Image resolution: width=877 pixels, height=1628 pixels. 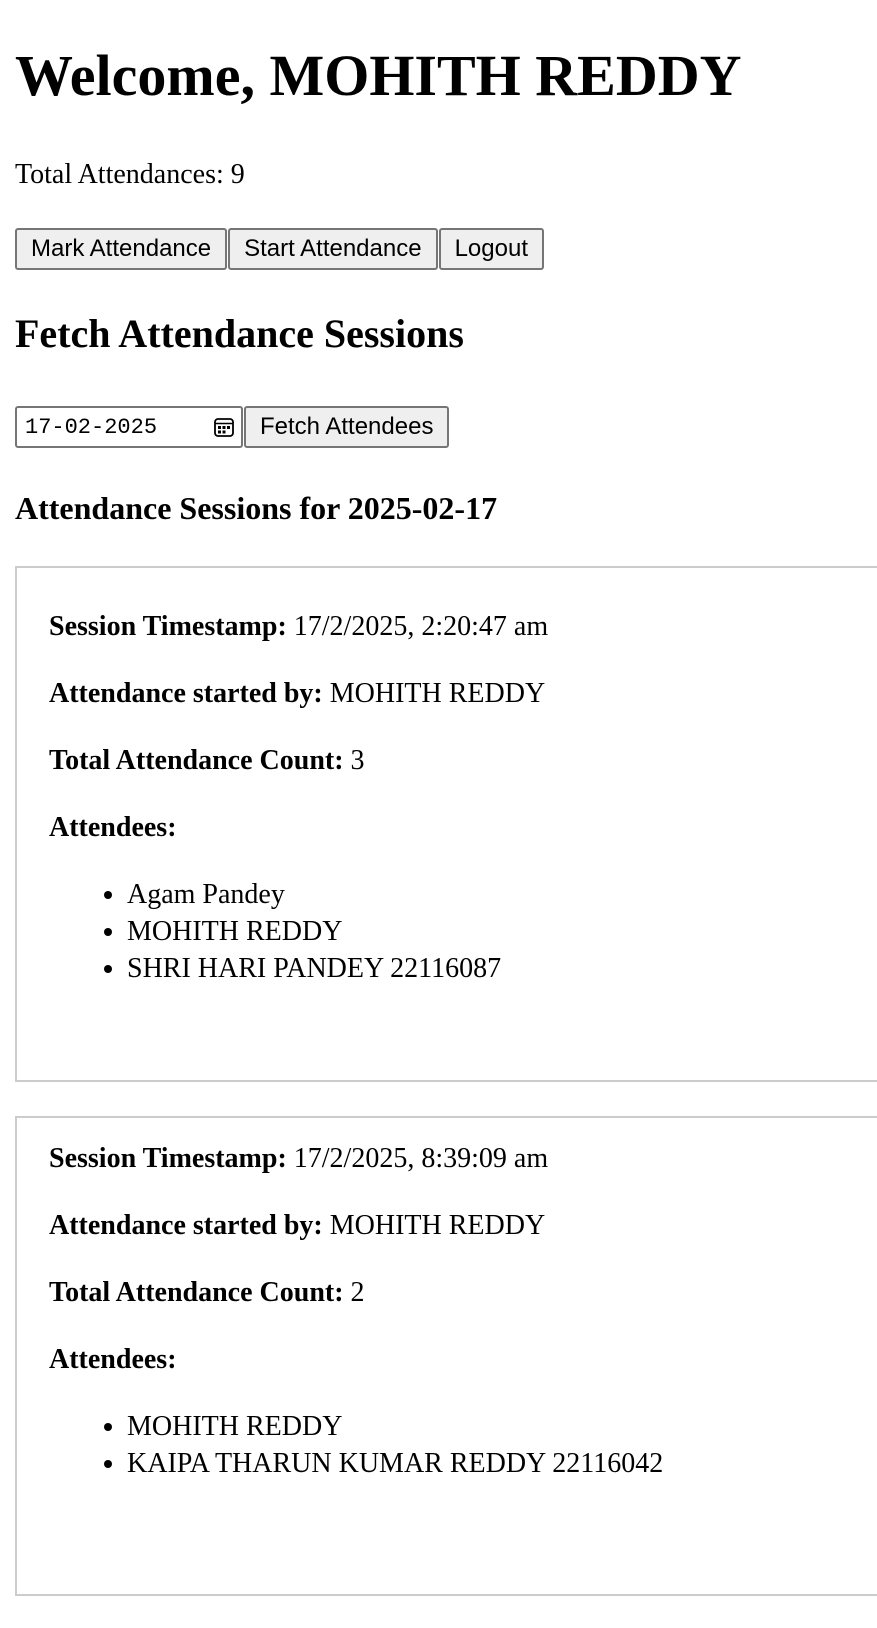 I want to click on fetch-sessions-heading: Fetch Attendance Sessions, so click(x=239, y=333).